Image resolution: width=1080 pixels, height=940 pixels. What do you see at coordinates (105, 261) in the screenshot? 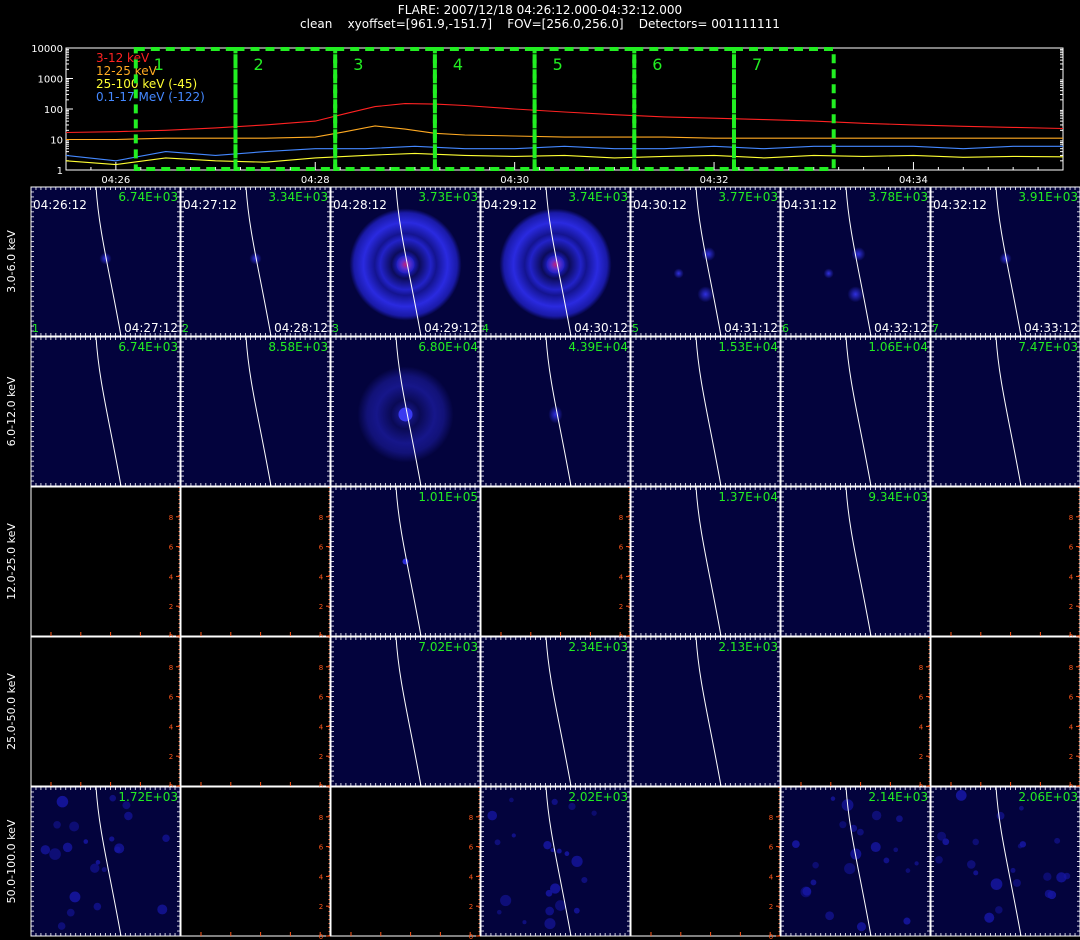
I see `image-panel: 6.74E+03 04:26:12 04:27:12 1` at bounding box center [105, 261].